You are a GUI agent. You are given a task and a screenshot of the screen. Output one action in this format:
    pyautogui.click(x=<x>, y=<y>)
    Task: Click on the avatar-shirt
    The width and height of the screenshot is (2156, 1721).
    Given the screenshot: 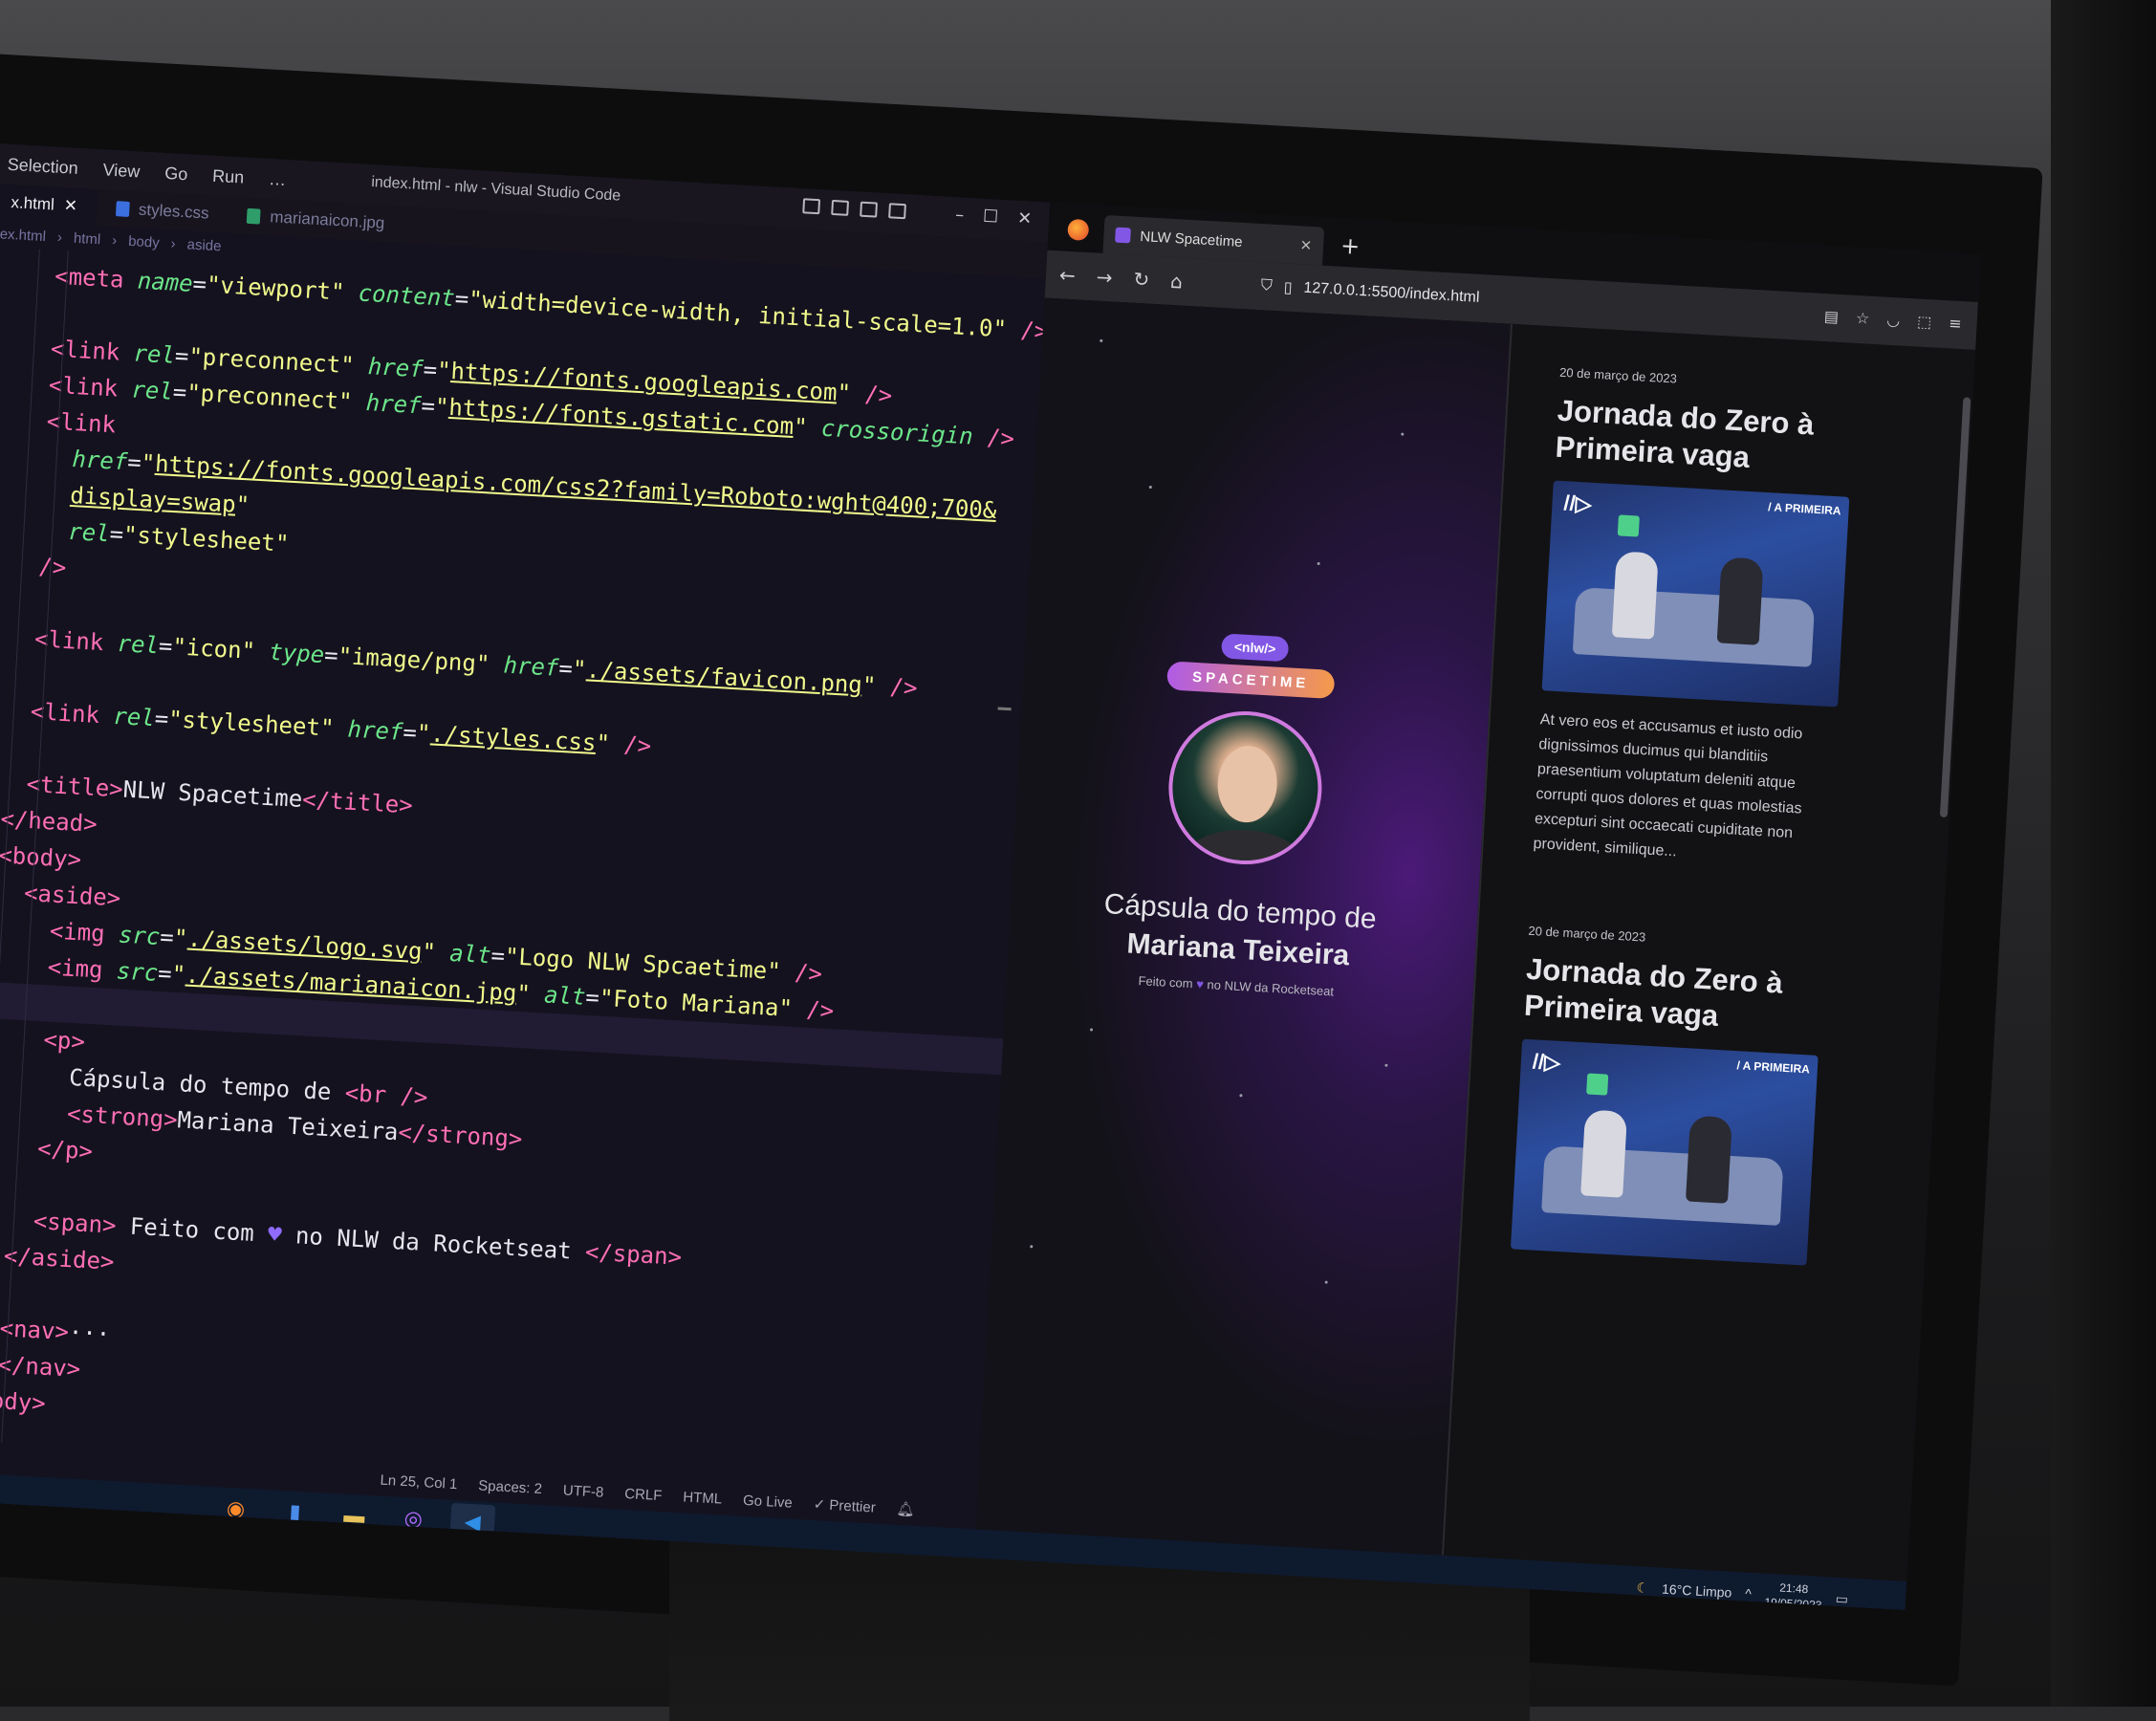 What is the action you would take?
    pyautogui.click(x=1245, y=848)
    